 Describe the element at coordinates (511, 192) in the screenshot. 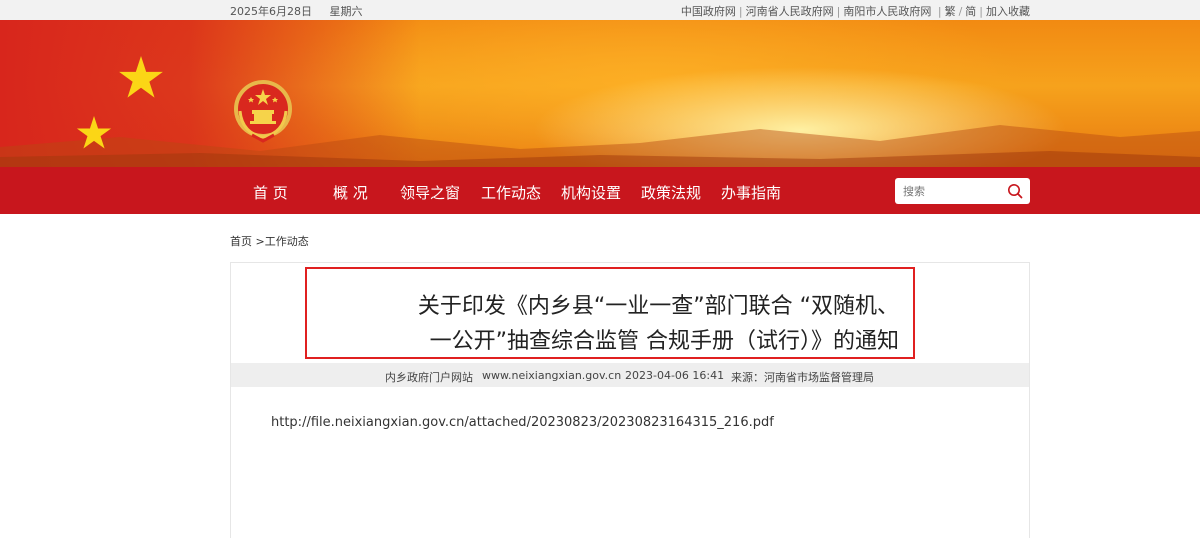

I see `nav-item-work-news: 工作动态` at that location.